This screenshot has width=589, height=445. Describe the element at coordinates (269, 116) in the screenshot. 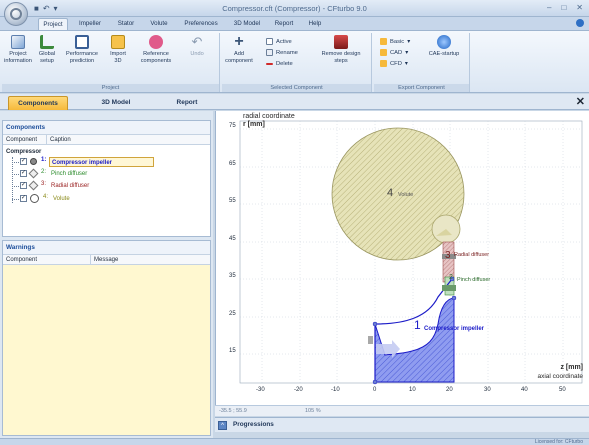

I see `y-axis-caption: radial coordinate` at that location.